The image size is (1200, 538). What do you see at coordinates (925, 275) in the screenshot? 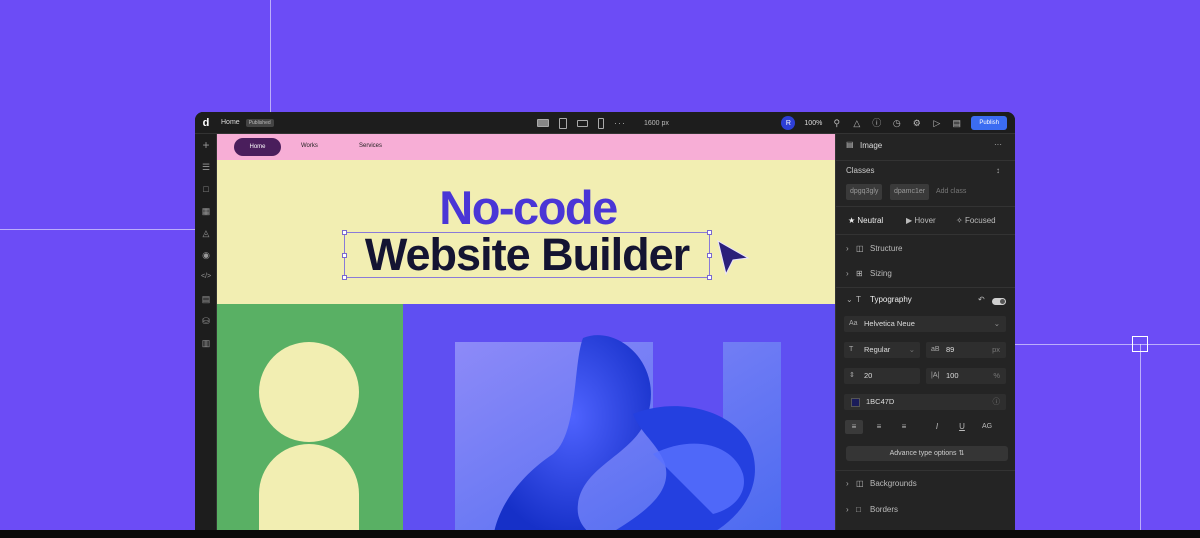
I see `section-sizing: › ⊞ Sizing` at bounding box center [925, 275].